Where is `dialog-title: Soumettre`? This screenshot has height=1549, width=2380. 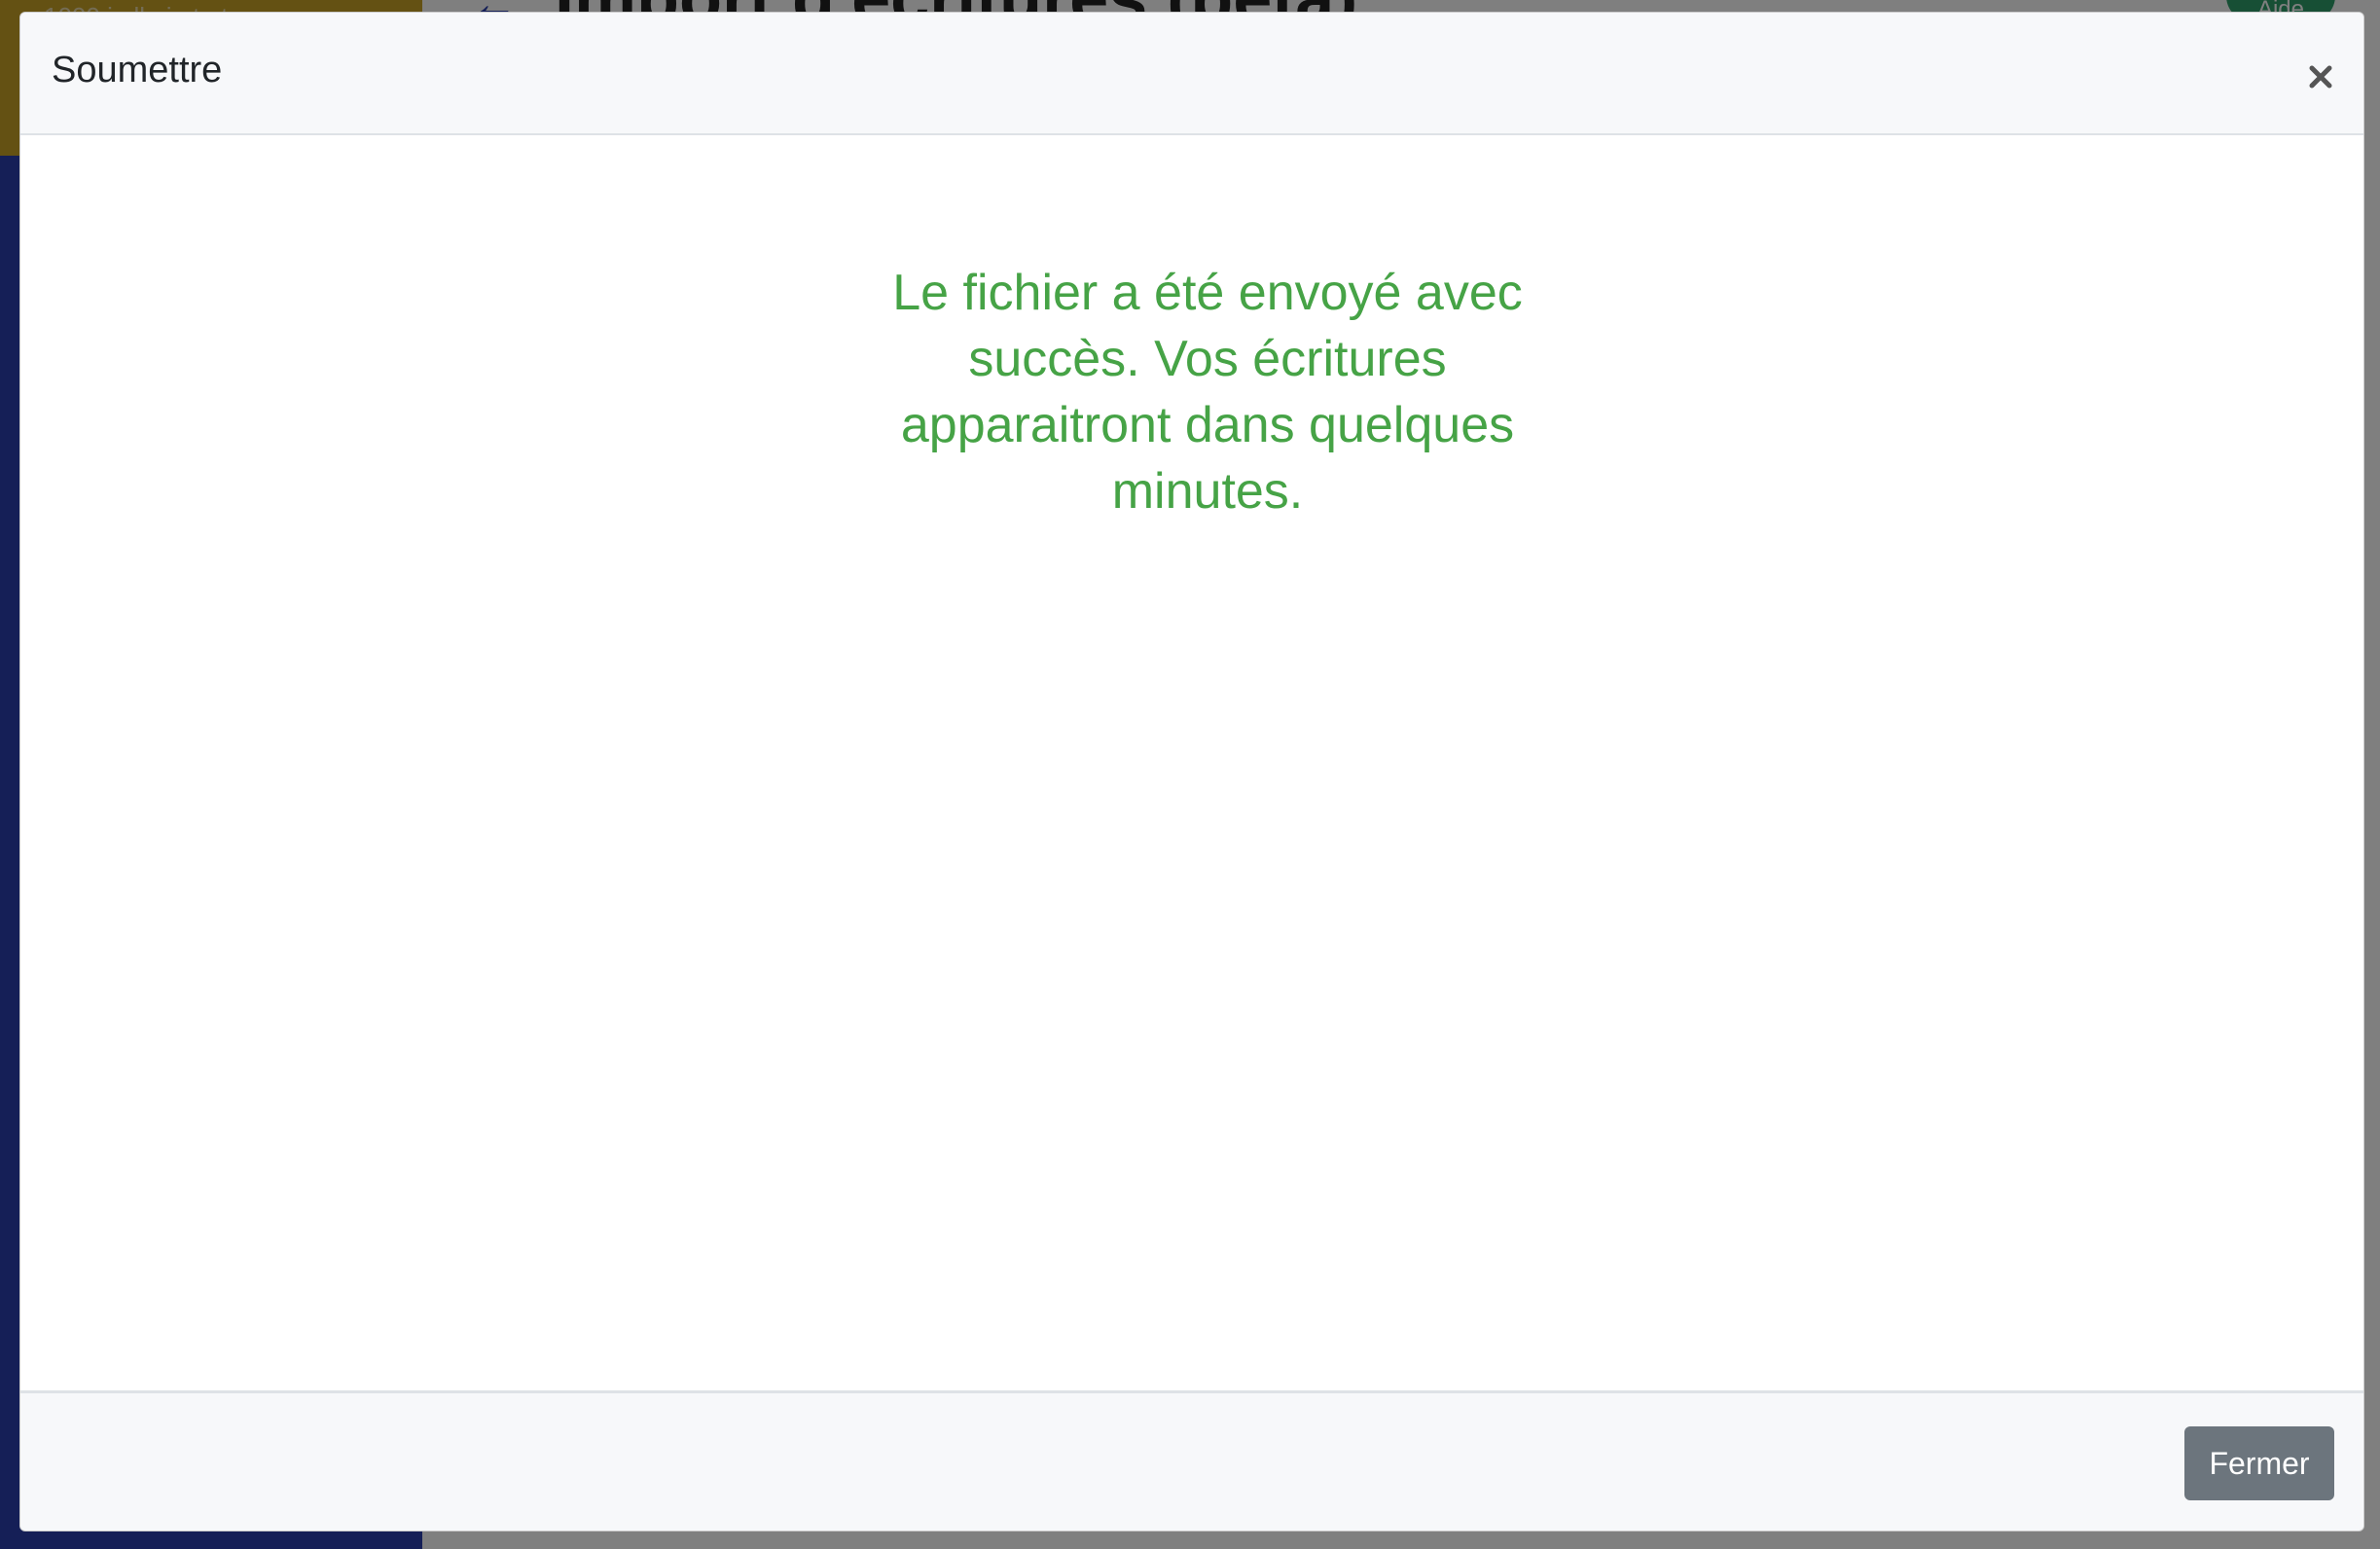 dialog-title: Soumettre is located at coordinates (137, 70).